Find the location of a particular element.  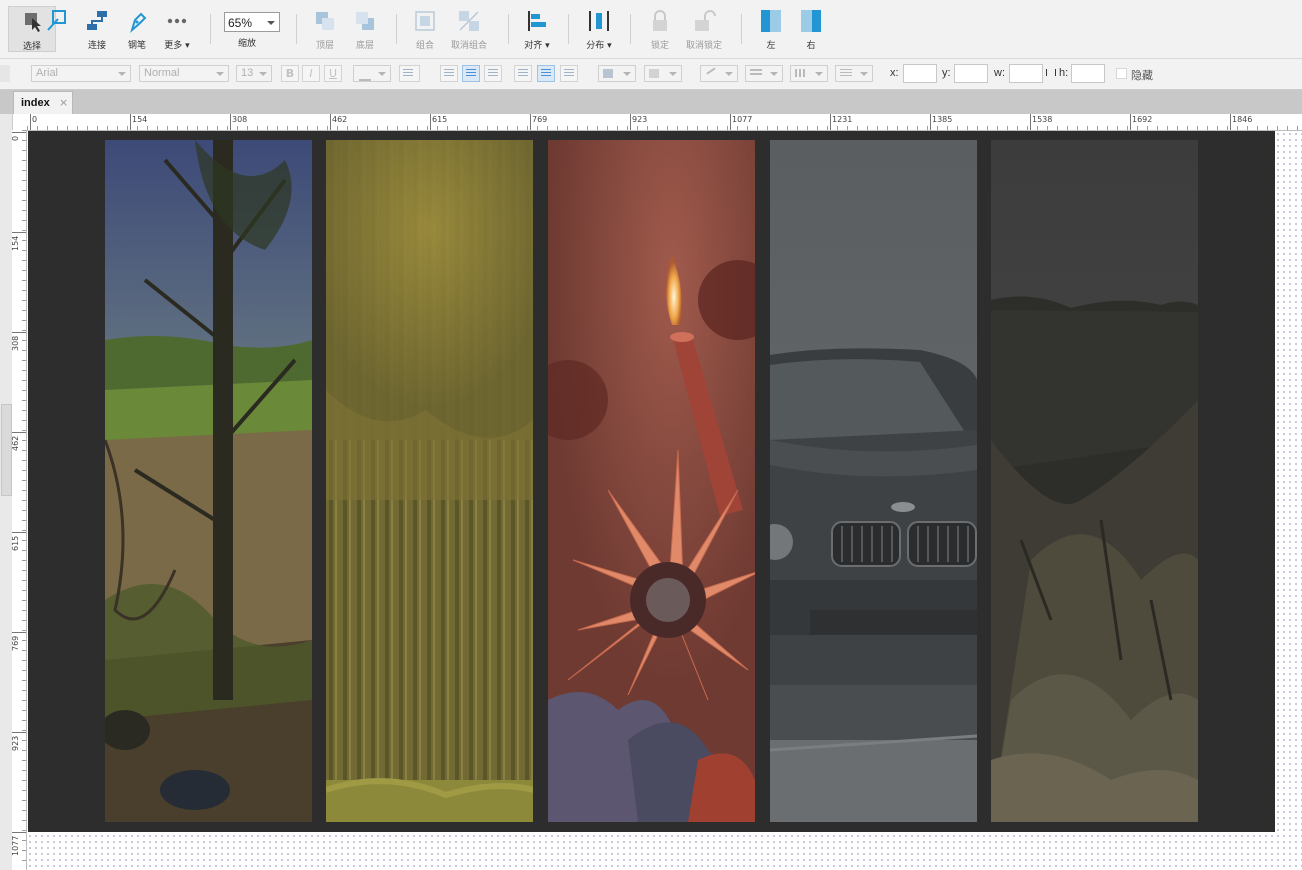

connector-icon is located at coordinates (97, 21).